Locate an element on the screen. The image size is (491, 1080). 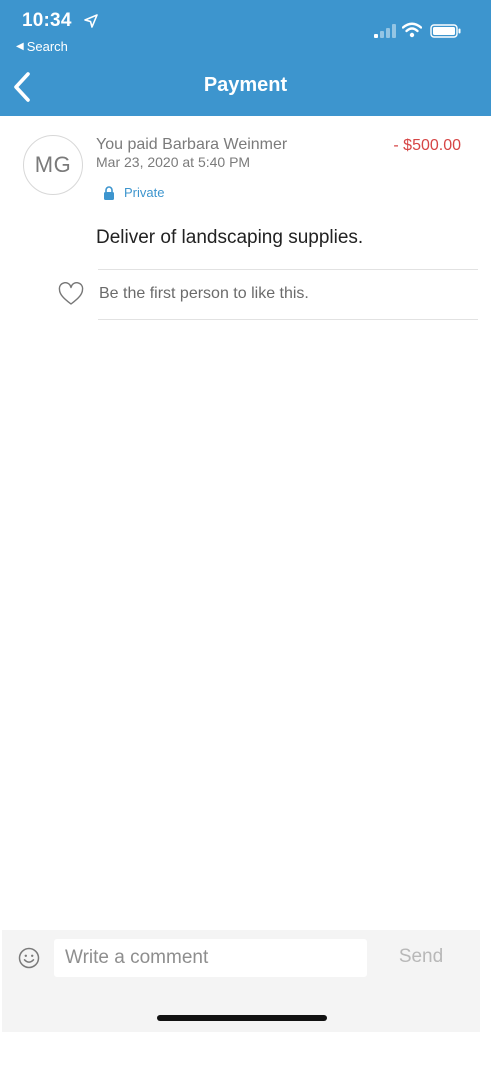
status-time: 10:34 is located at coordinates (47, 20).